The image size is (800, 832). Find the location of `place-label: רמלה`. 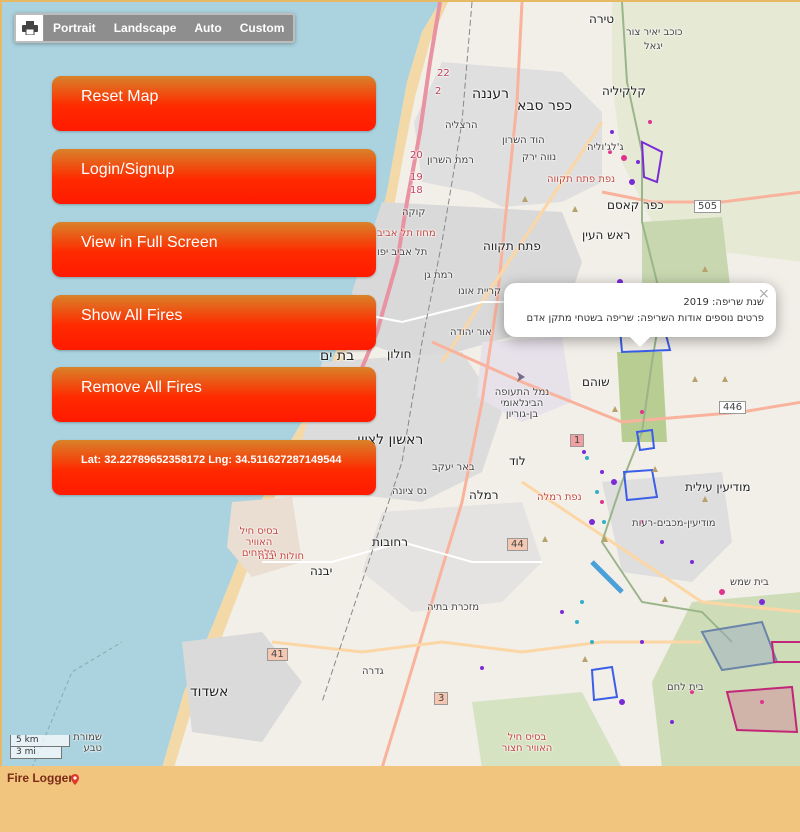

place-label: רמלה is located at coordinates (484, 495).